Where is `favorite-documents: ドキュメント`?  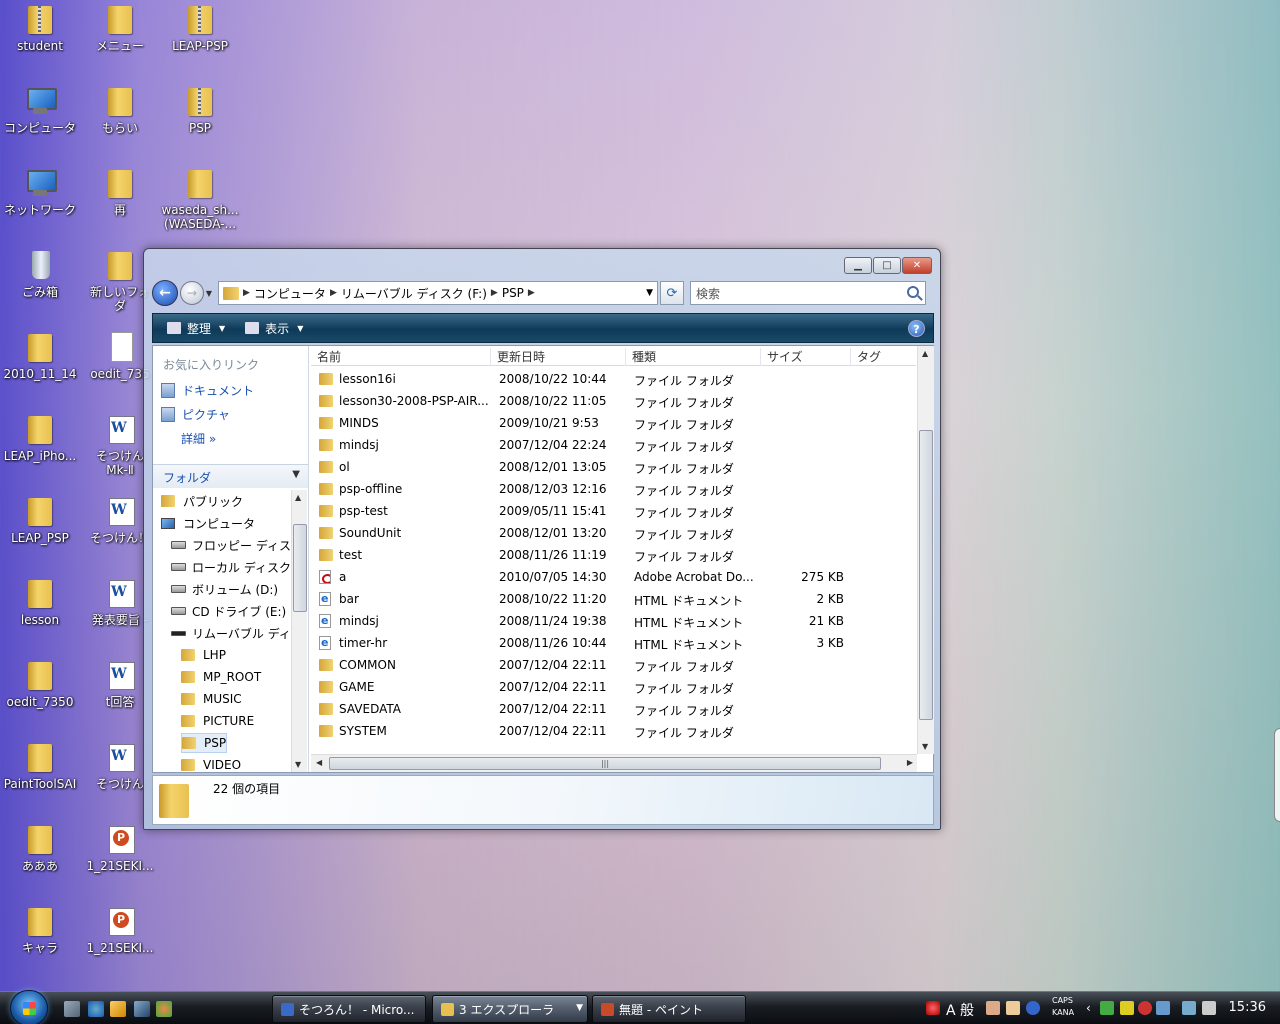 favorite-documents: ドキュメント is located at coordinates (207, 390).